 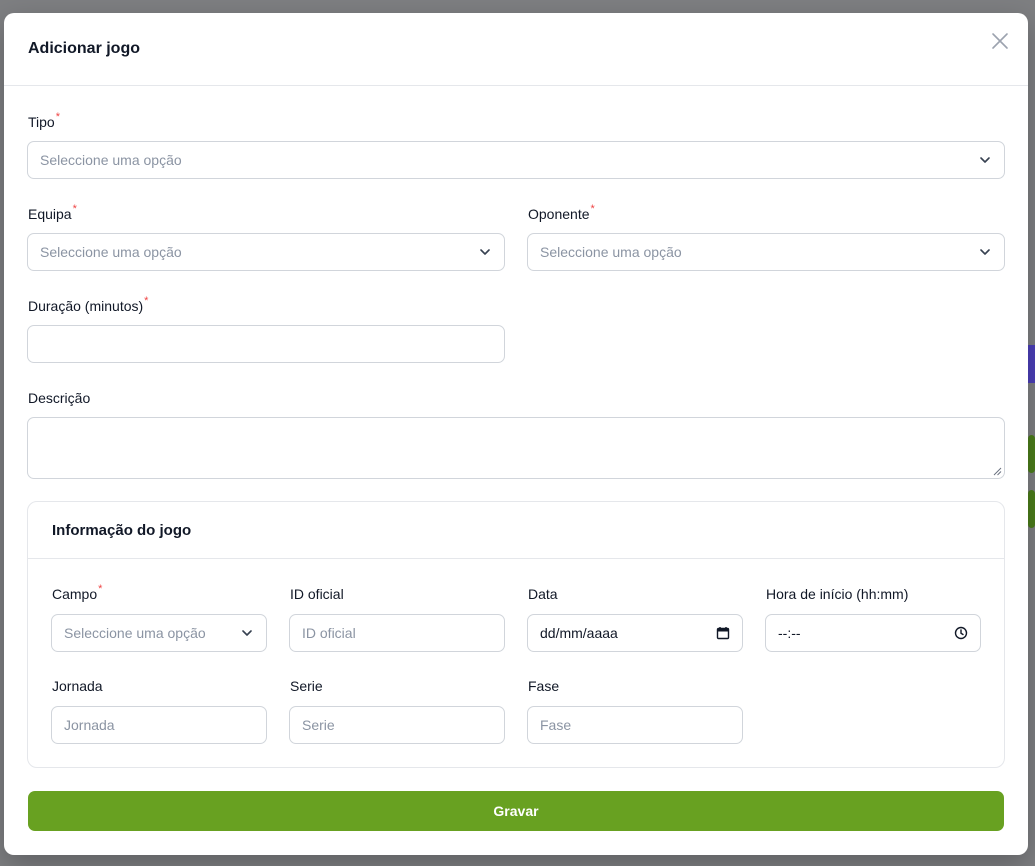 What do you see at coordinates (635, 633) in the screenshot?
I see `data-input: dd/mm/aaaa` at bounding box center [635, 633].